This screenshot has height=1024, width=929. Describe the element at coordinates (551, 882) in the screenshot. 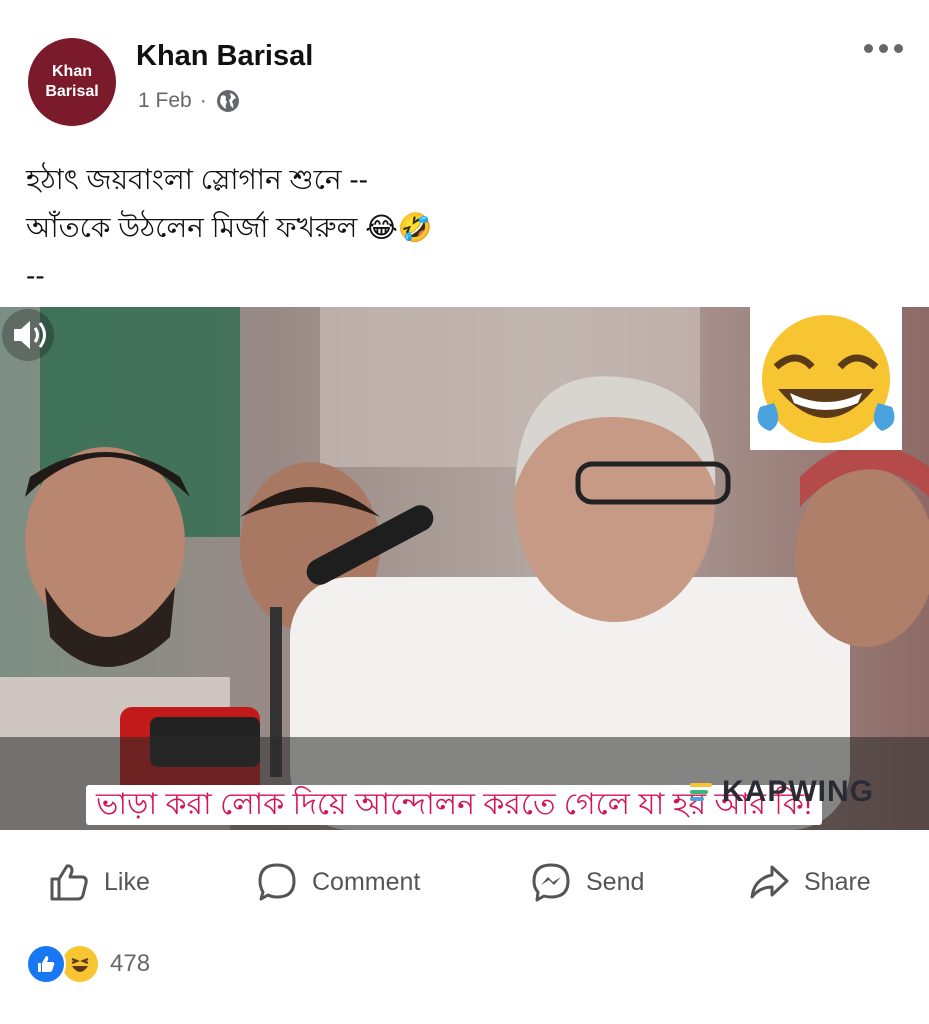

I see `messenger-icon` at that location.